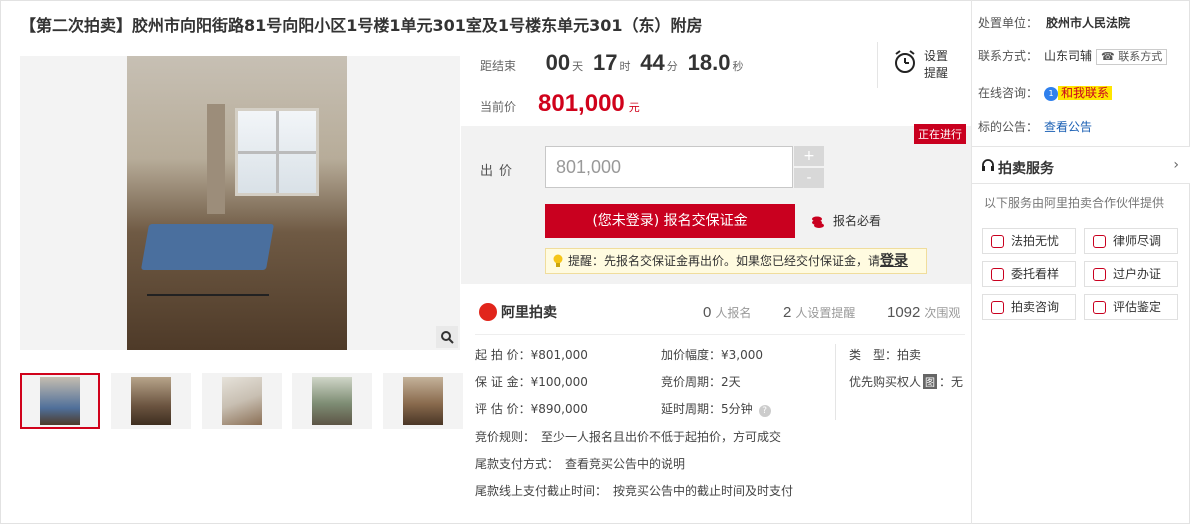 This screenshot has width=1190, height=528. What do you see at coordinates (1081, 165) in the screenshot?
I see `services-header: 拍卖服务 ›` at bounding box center [1081, 165].